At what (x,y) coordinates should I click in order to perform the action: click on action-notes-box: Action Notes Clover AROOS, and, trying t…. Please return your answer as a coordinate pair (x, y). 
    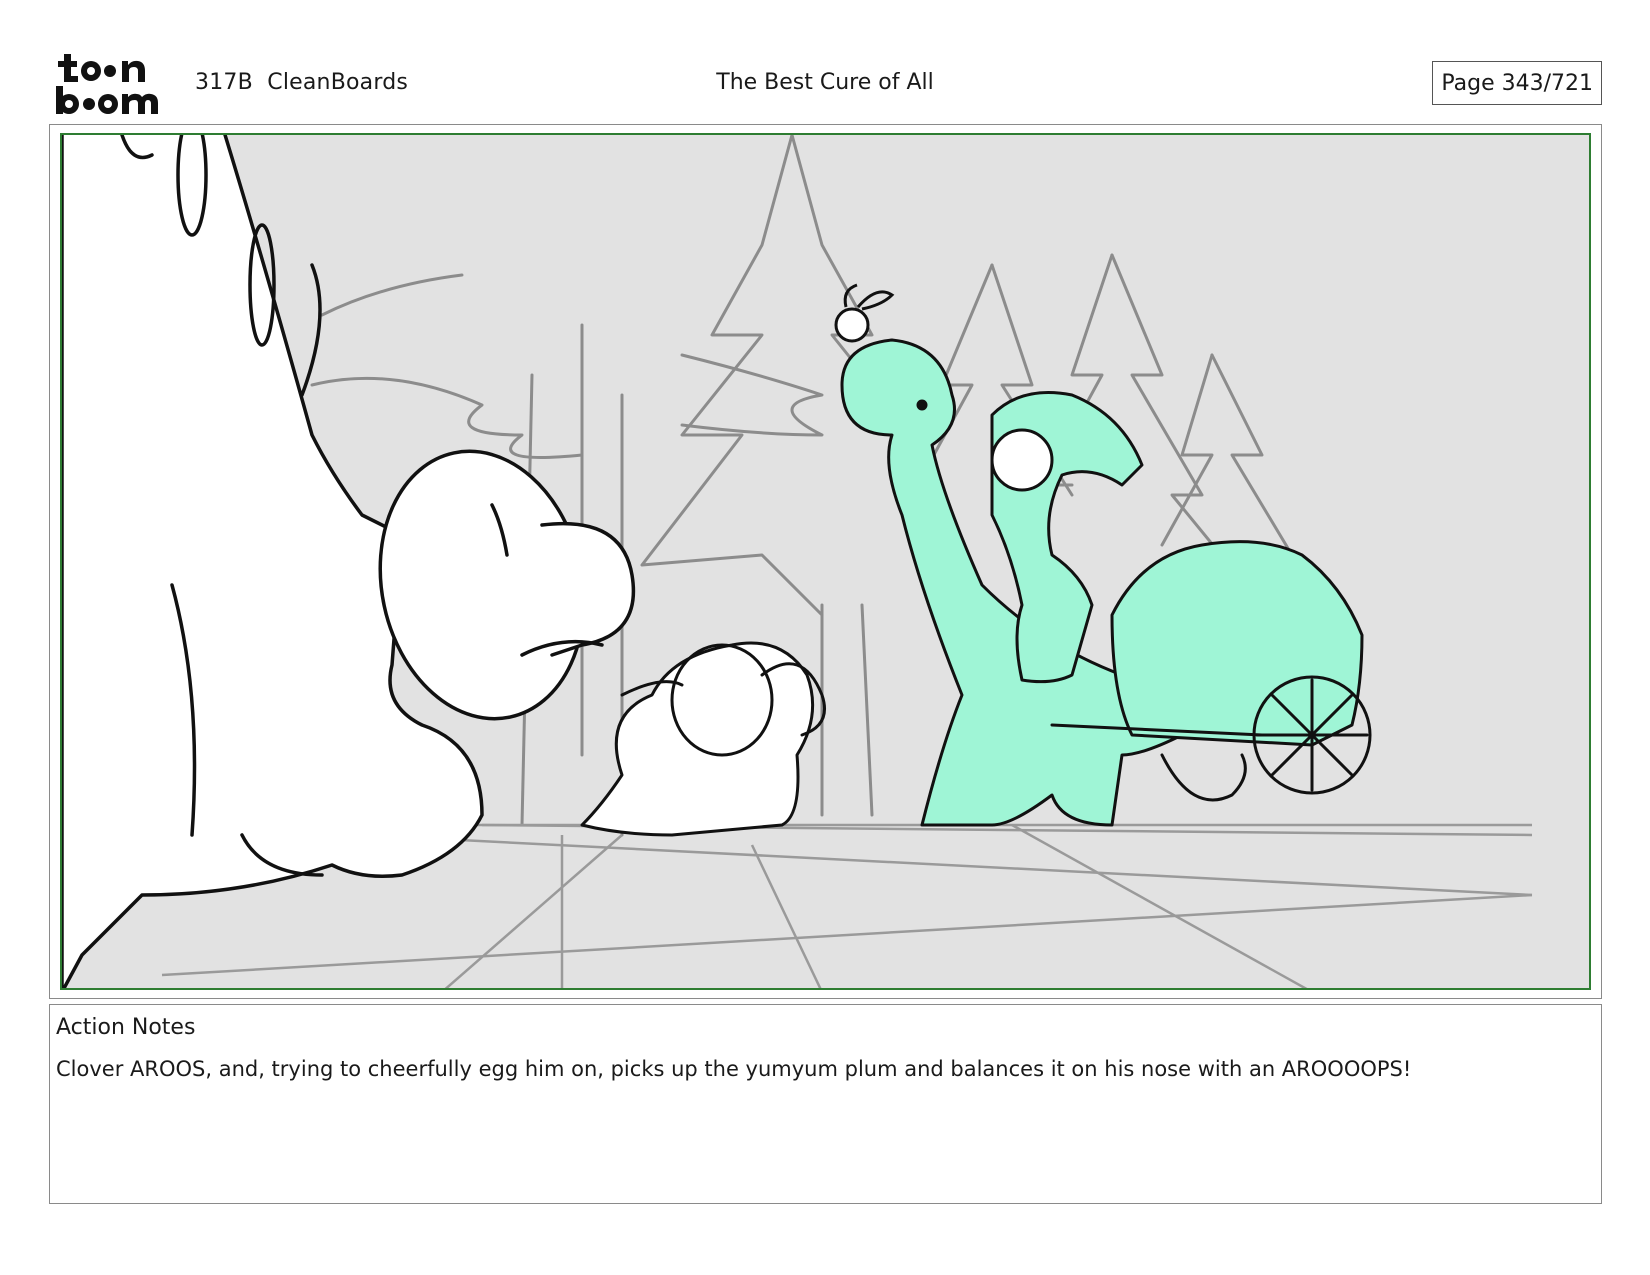
    Looking at the image, I should click on (825, 1104).